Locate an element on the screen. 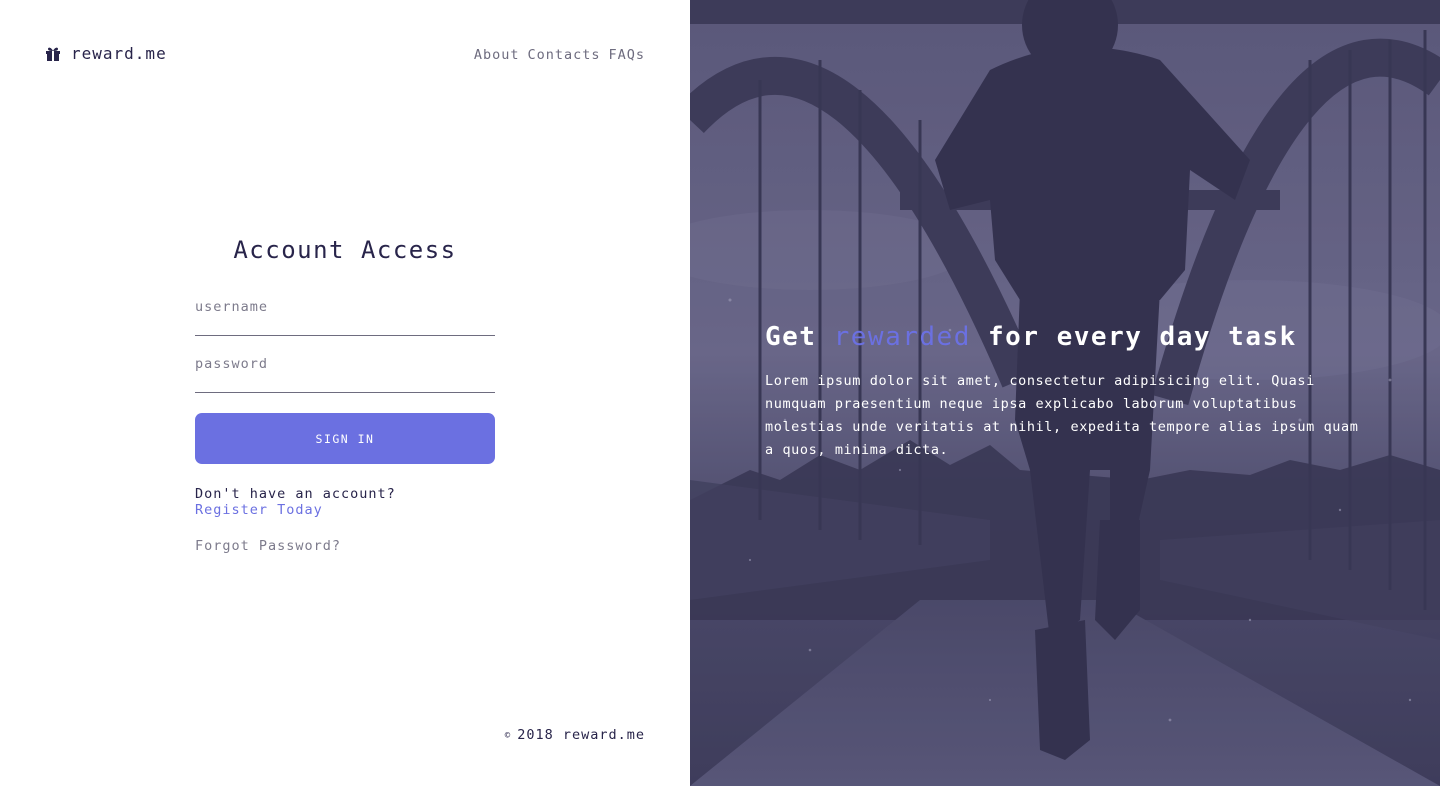 This screenshot has width=1440, height=786. nav-about-link: About is located at coordinates (497, 55).